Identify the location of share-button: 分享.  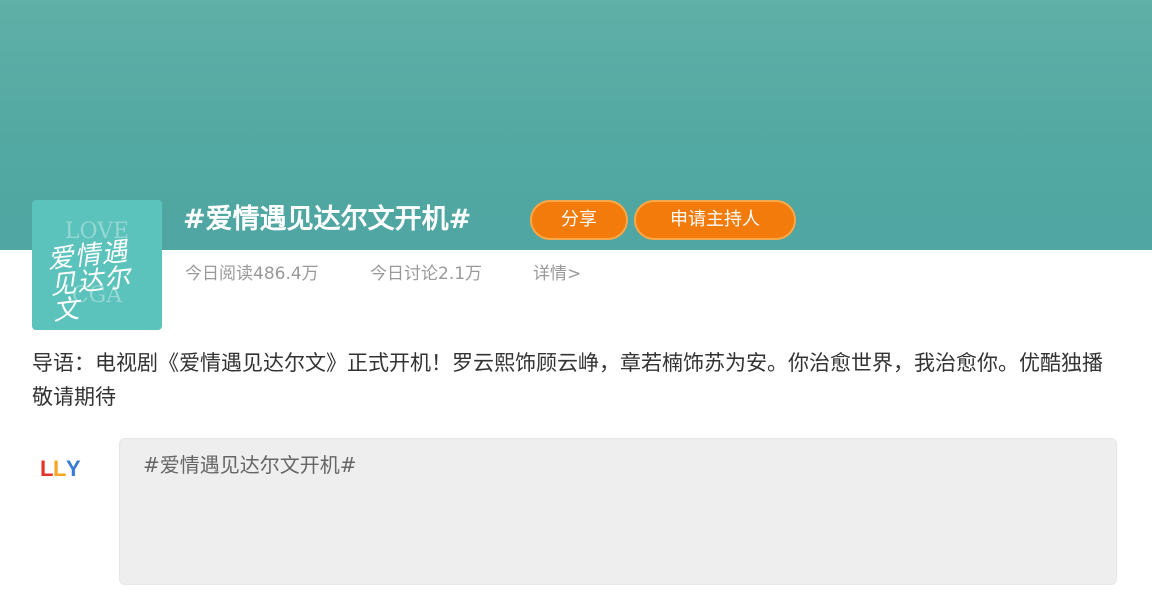
(579, 220).